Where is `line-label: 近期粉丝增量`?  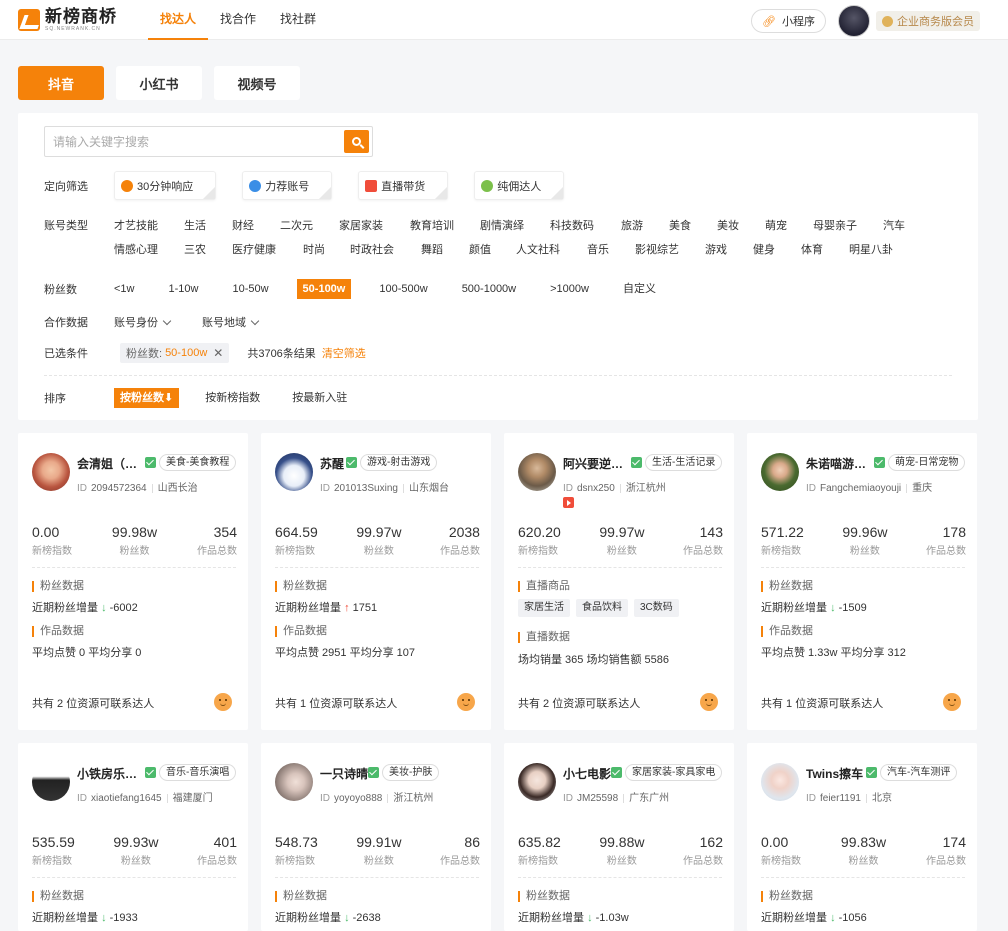 line-label: 近期粉丝增量 is located at coordinates (308, 918).